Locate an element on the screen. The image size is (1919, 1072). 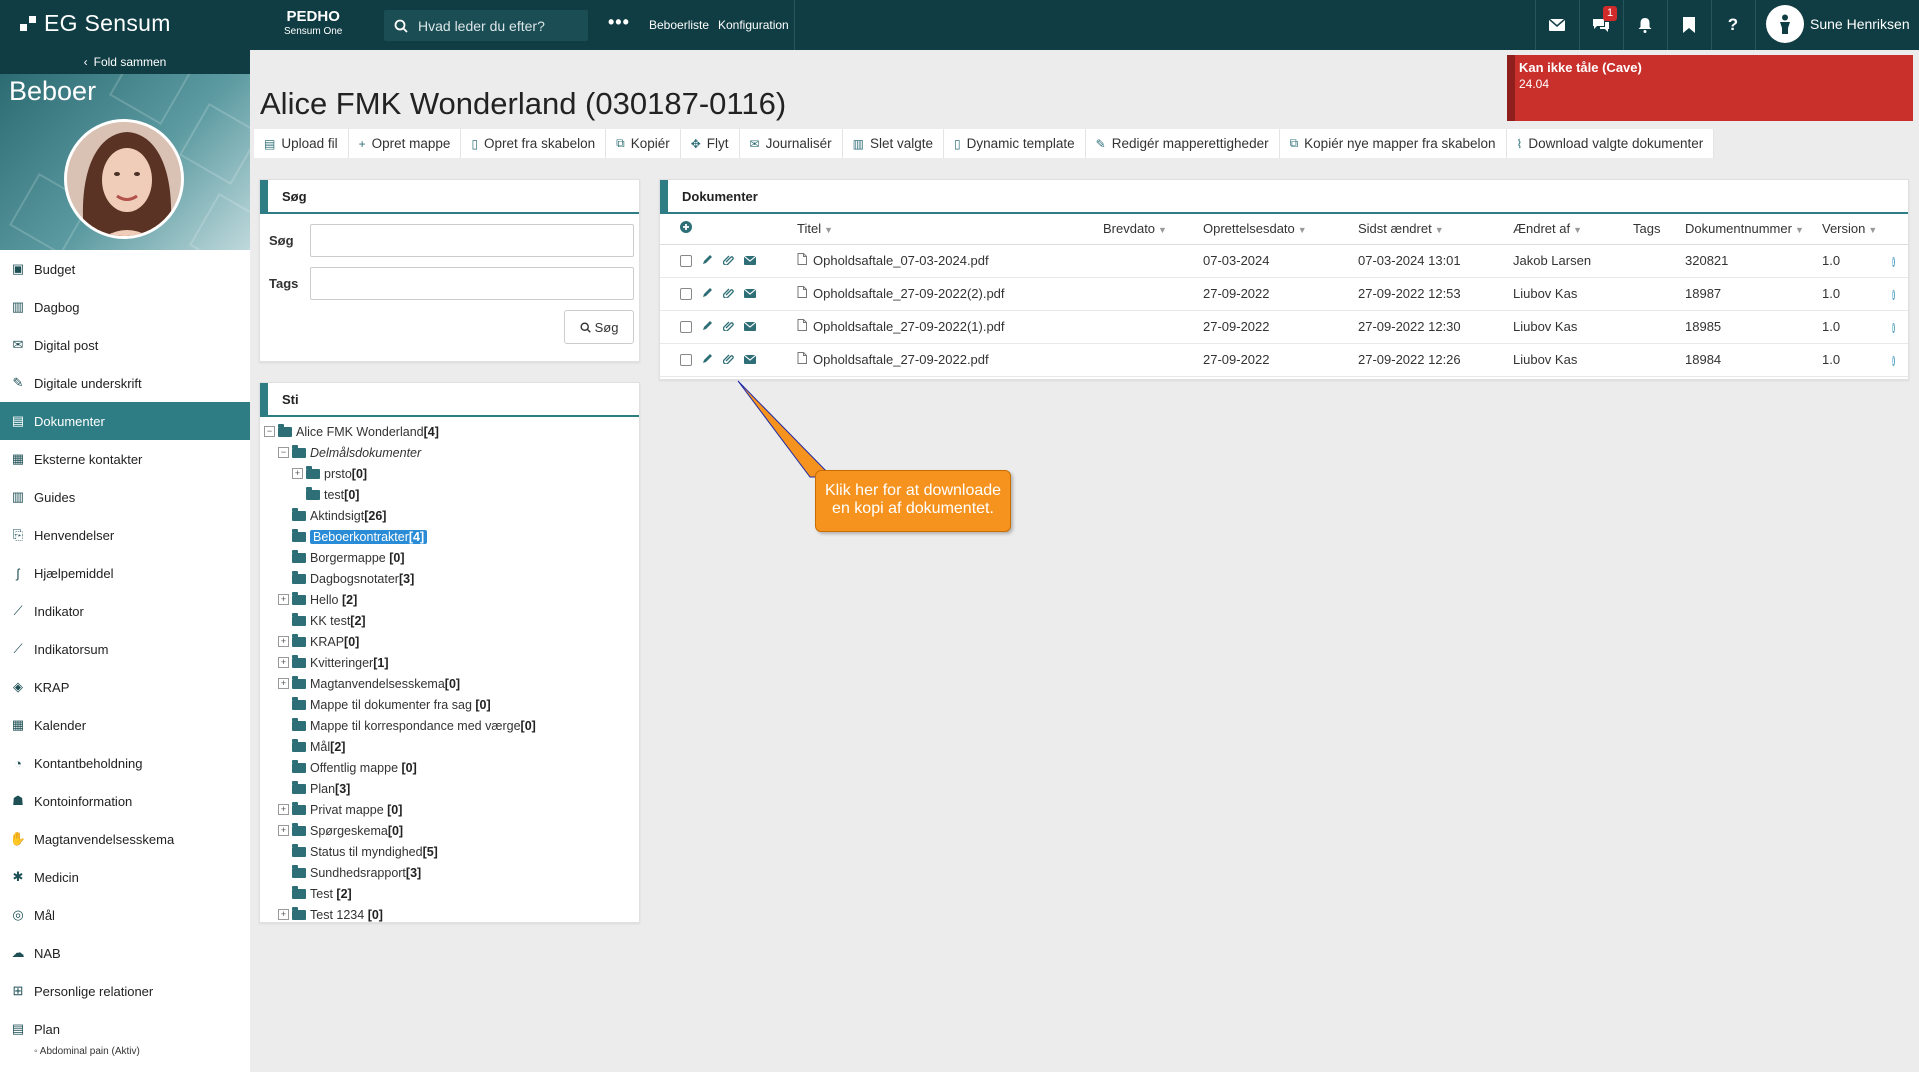
tree-node: Mål[2] is located at coordinates (451, 746).